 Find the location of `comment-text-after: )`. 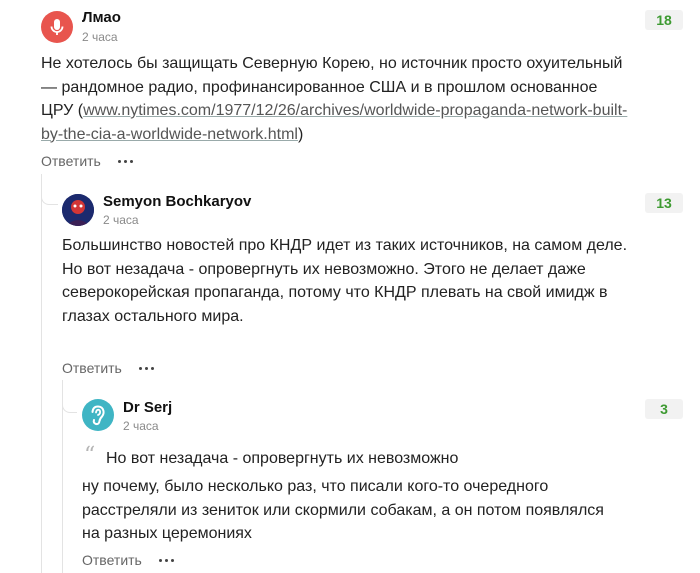

comment-text-after: ) is located at coordinates (300, 134).